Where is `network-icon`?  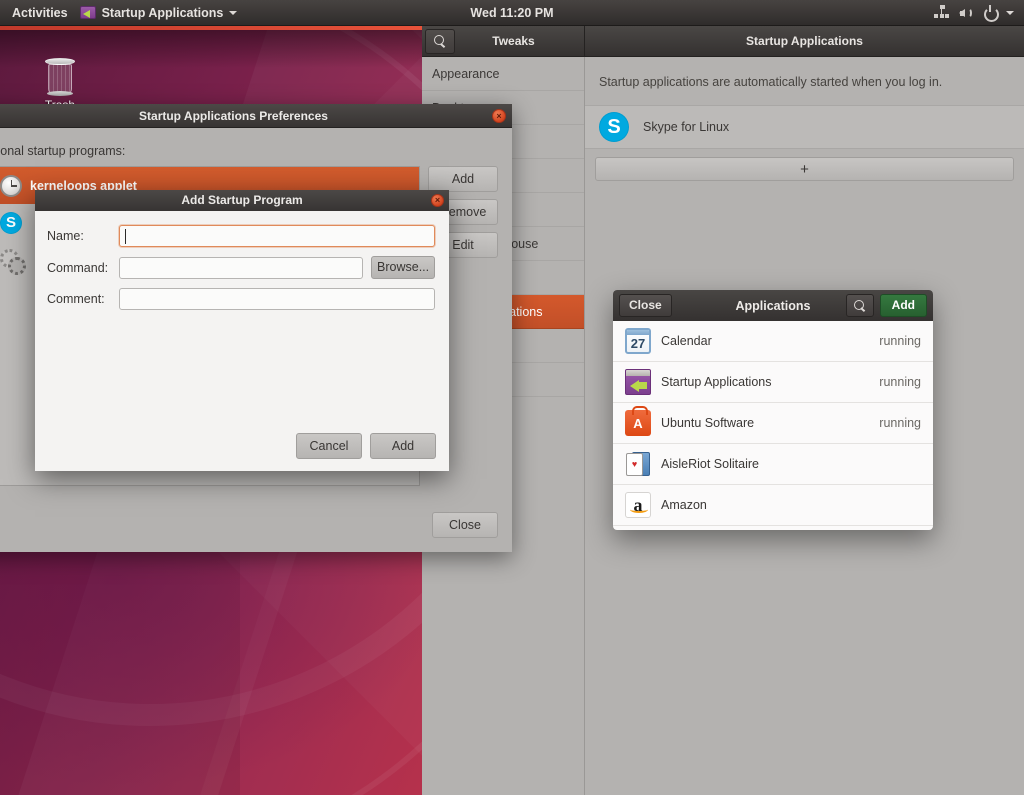 network-icon is located at coordinates (941, 12).